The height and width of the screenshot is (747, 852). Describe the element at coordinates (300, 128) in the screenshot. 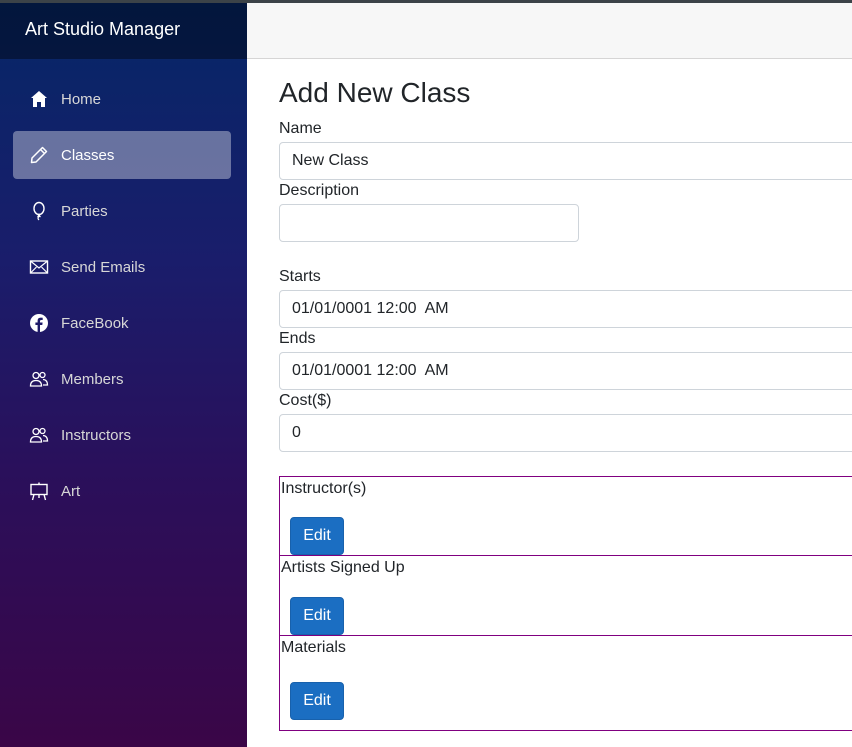

I see `name-label: Name` at that location.